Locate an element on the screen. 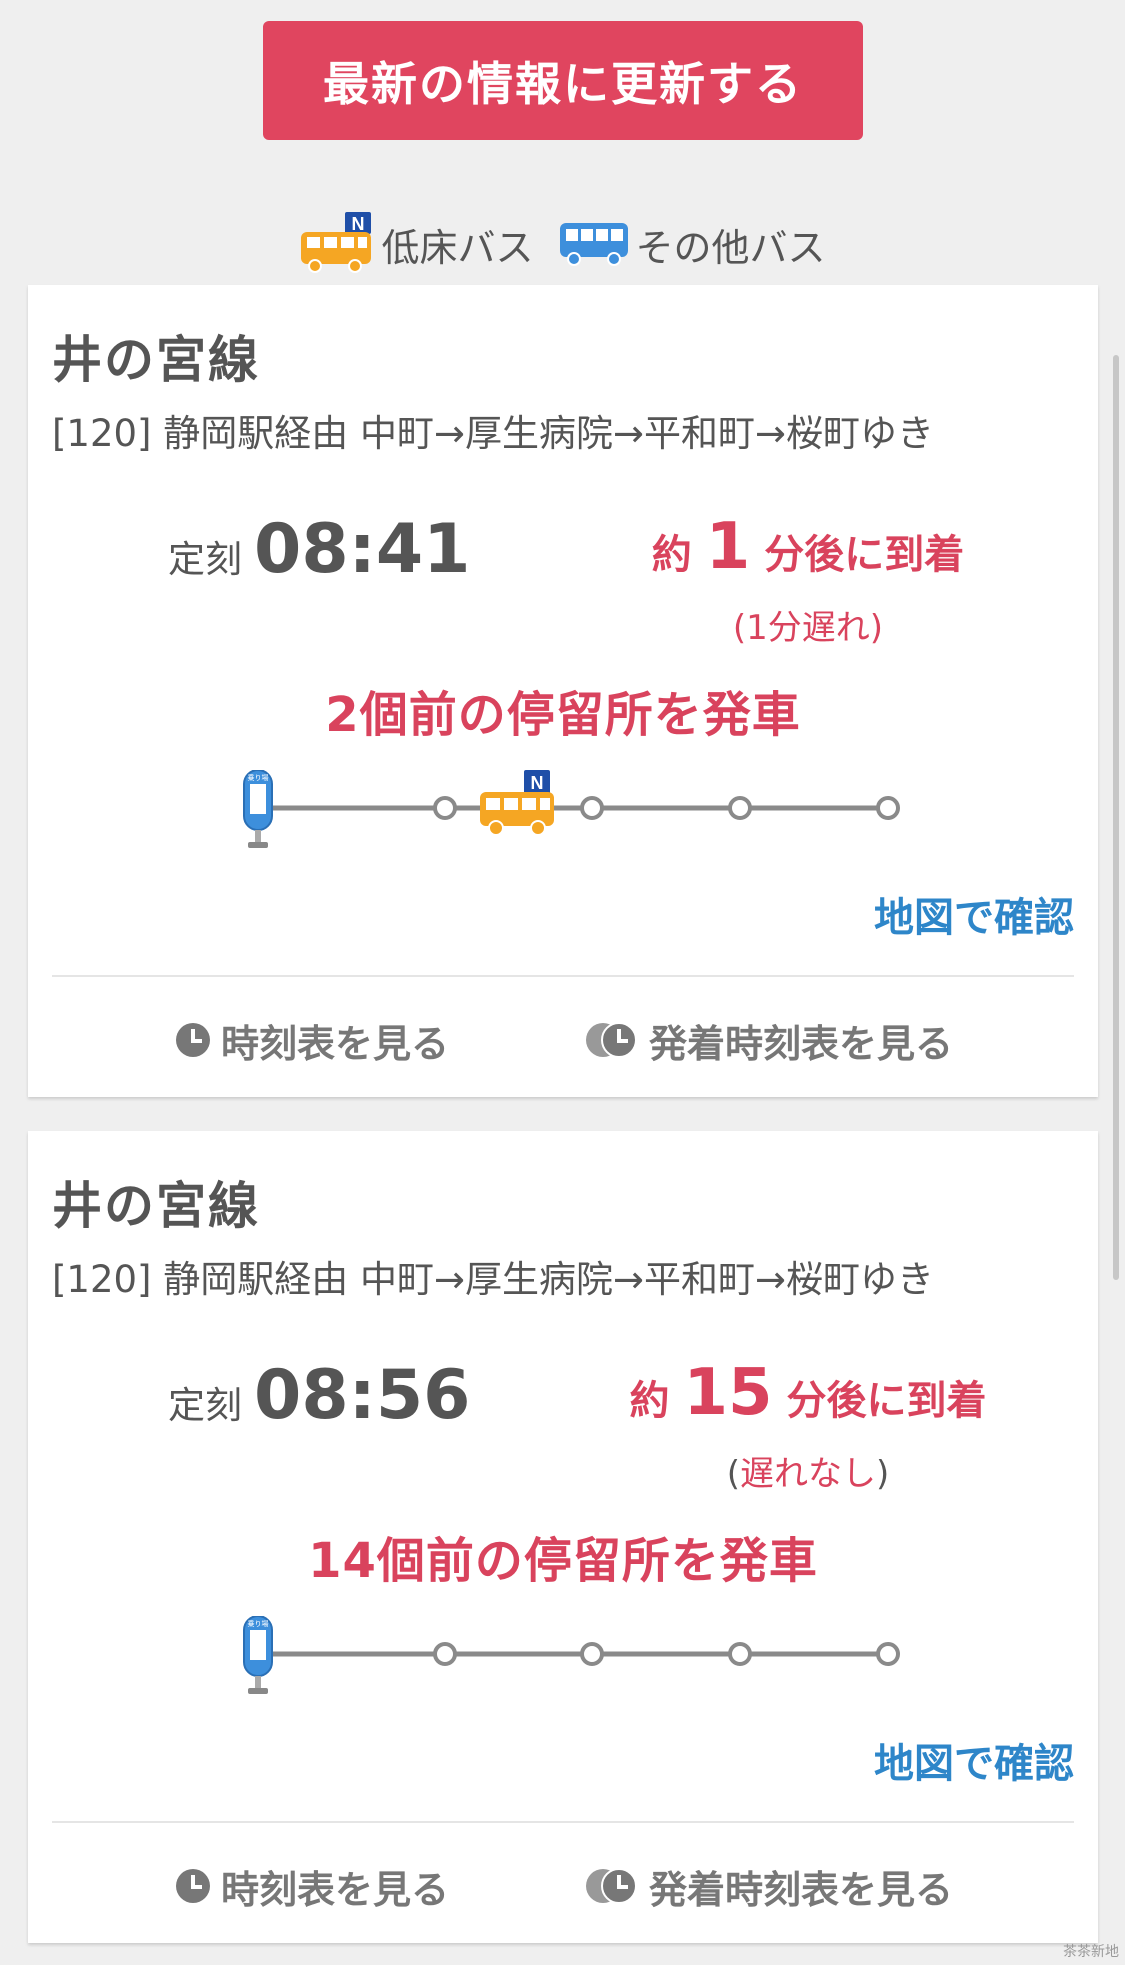 This screenshot has width=1125, height=1965. refresh-button: 最新の情報に更新する is located at coordinates (563, 80).